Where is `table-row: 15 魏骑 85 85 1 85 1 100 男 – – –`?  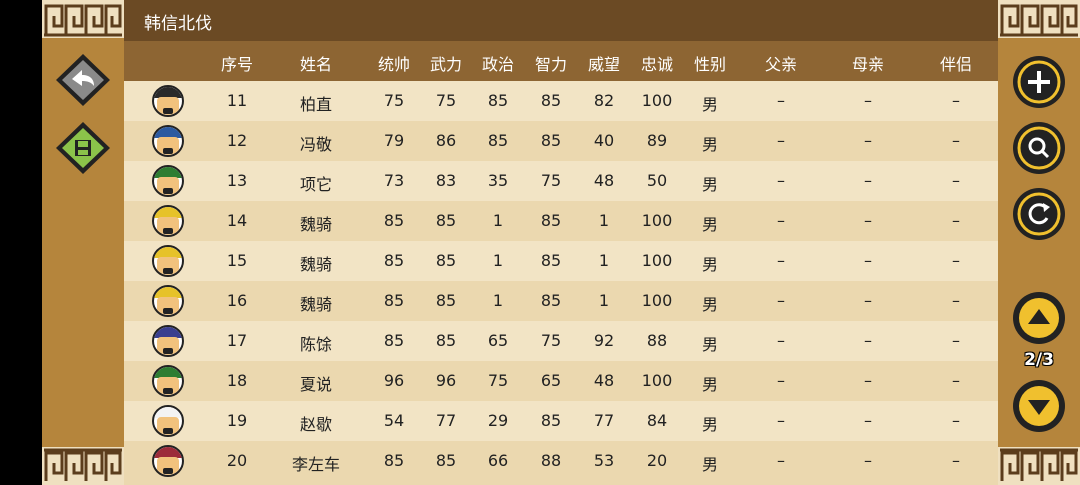
table-row: 15 魏骑 85 85 1 85 1 100 男 – – – is located at coordinates (561, 261).